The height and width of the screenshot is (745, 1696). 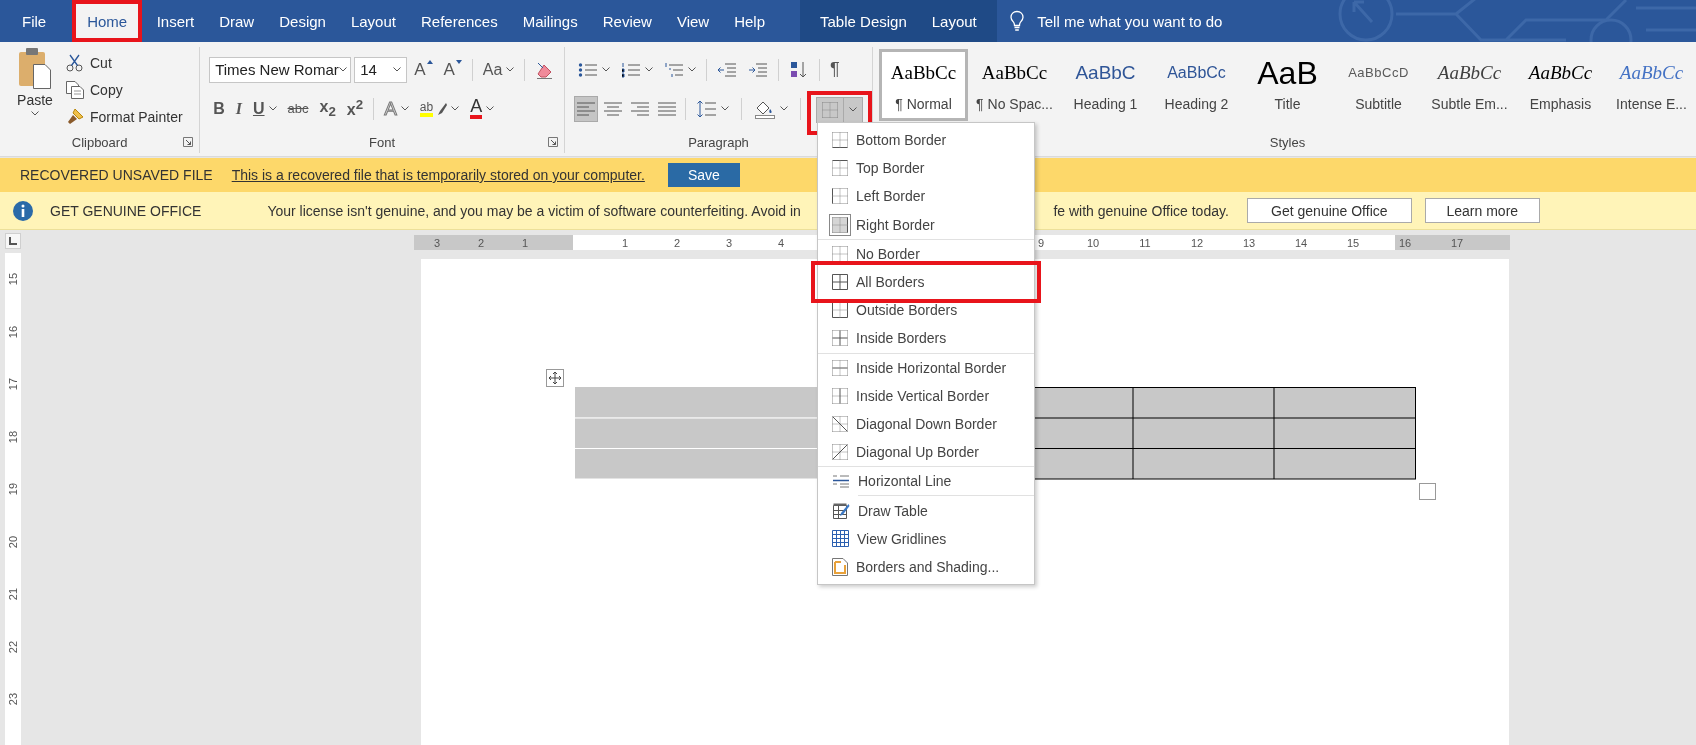 I want to click on menu-item: View Gridlines, so click(x=926, y=538).